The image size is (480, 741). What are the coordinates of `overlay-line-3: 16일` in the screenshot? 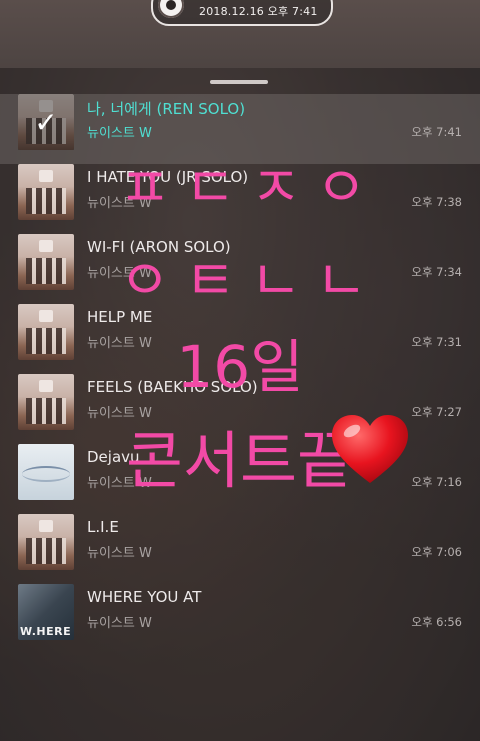 It's located at (240, 367).